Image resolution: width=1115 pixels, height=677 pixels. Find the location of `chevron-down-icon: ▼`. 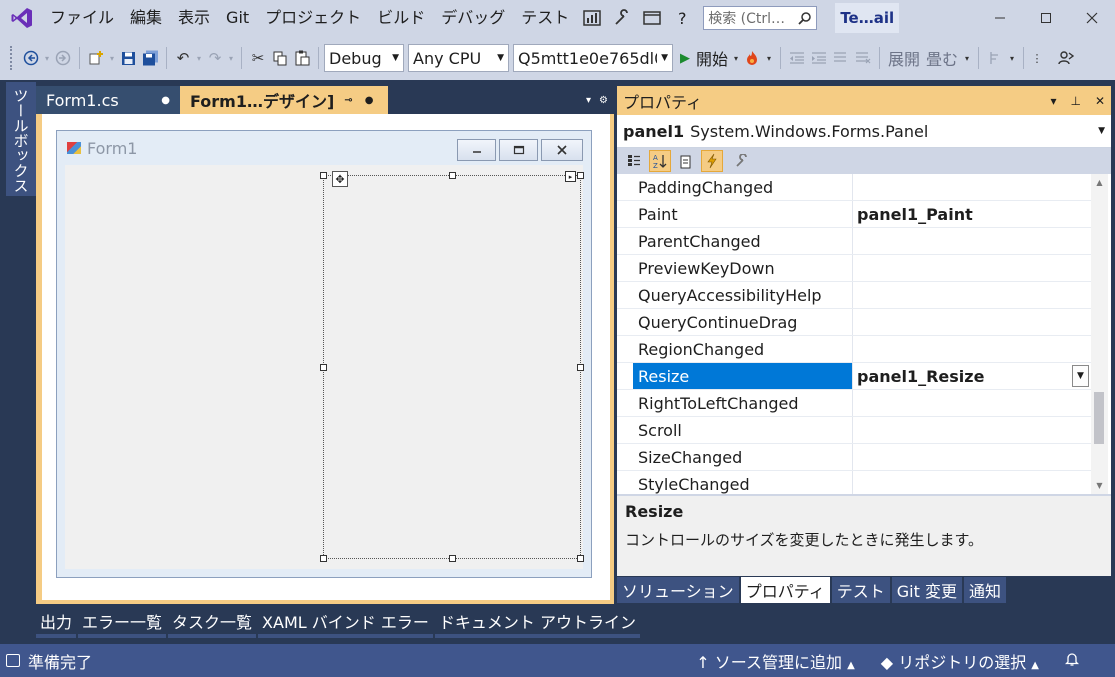

chevron-down-icon: ▼ is located at coordinates (1080, 376).